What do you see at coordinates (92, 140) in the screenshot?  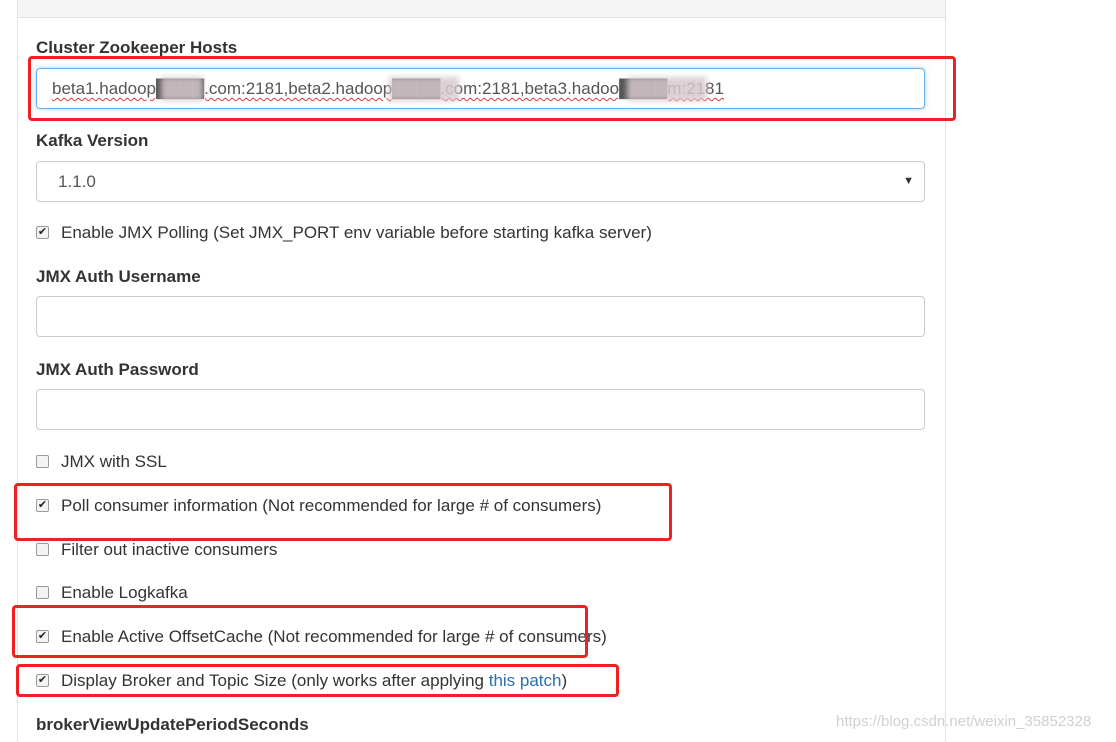 I see `kafka-version-label: Kafka Version` at bounding box center [92, 140].